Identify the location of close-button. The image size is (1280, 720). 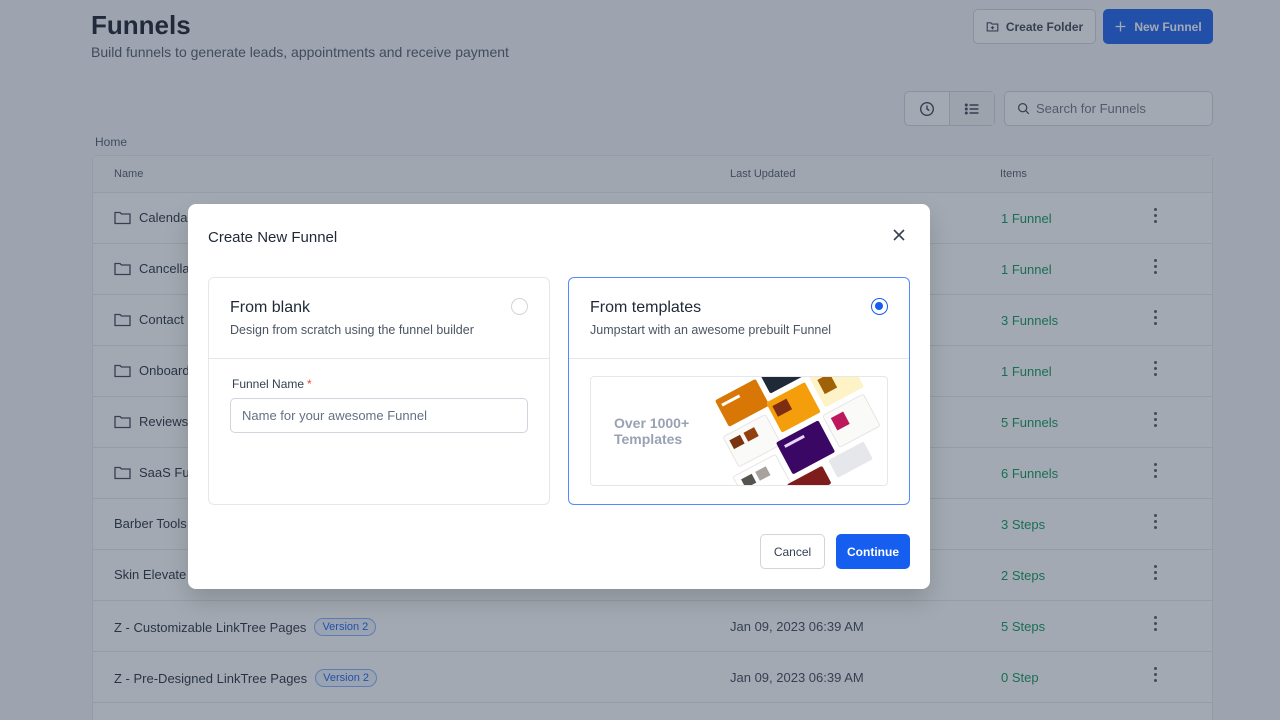
(899, 235).